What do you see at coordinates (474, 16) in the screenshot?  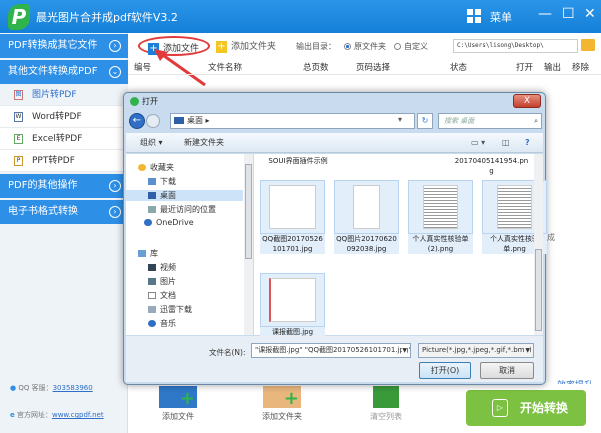 I see `menu-grid-icon` at bounding box center [474, 16].